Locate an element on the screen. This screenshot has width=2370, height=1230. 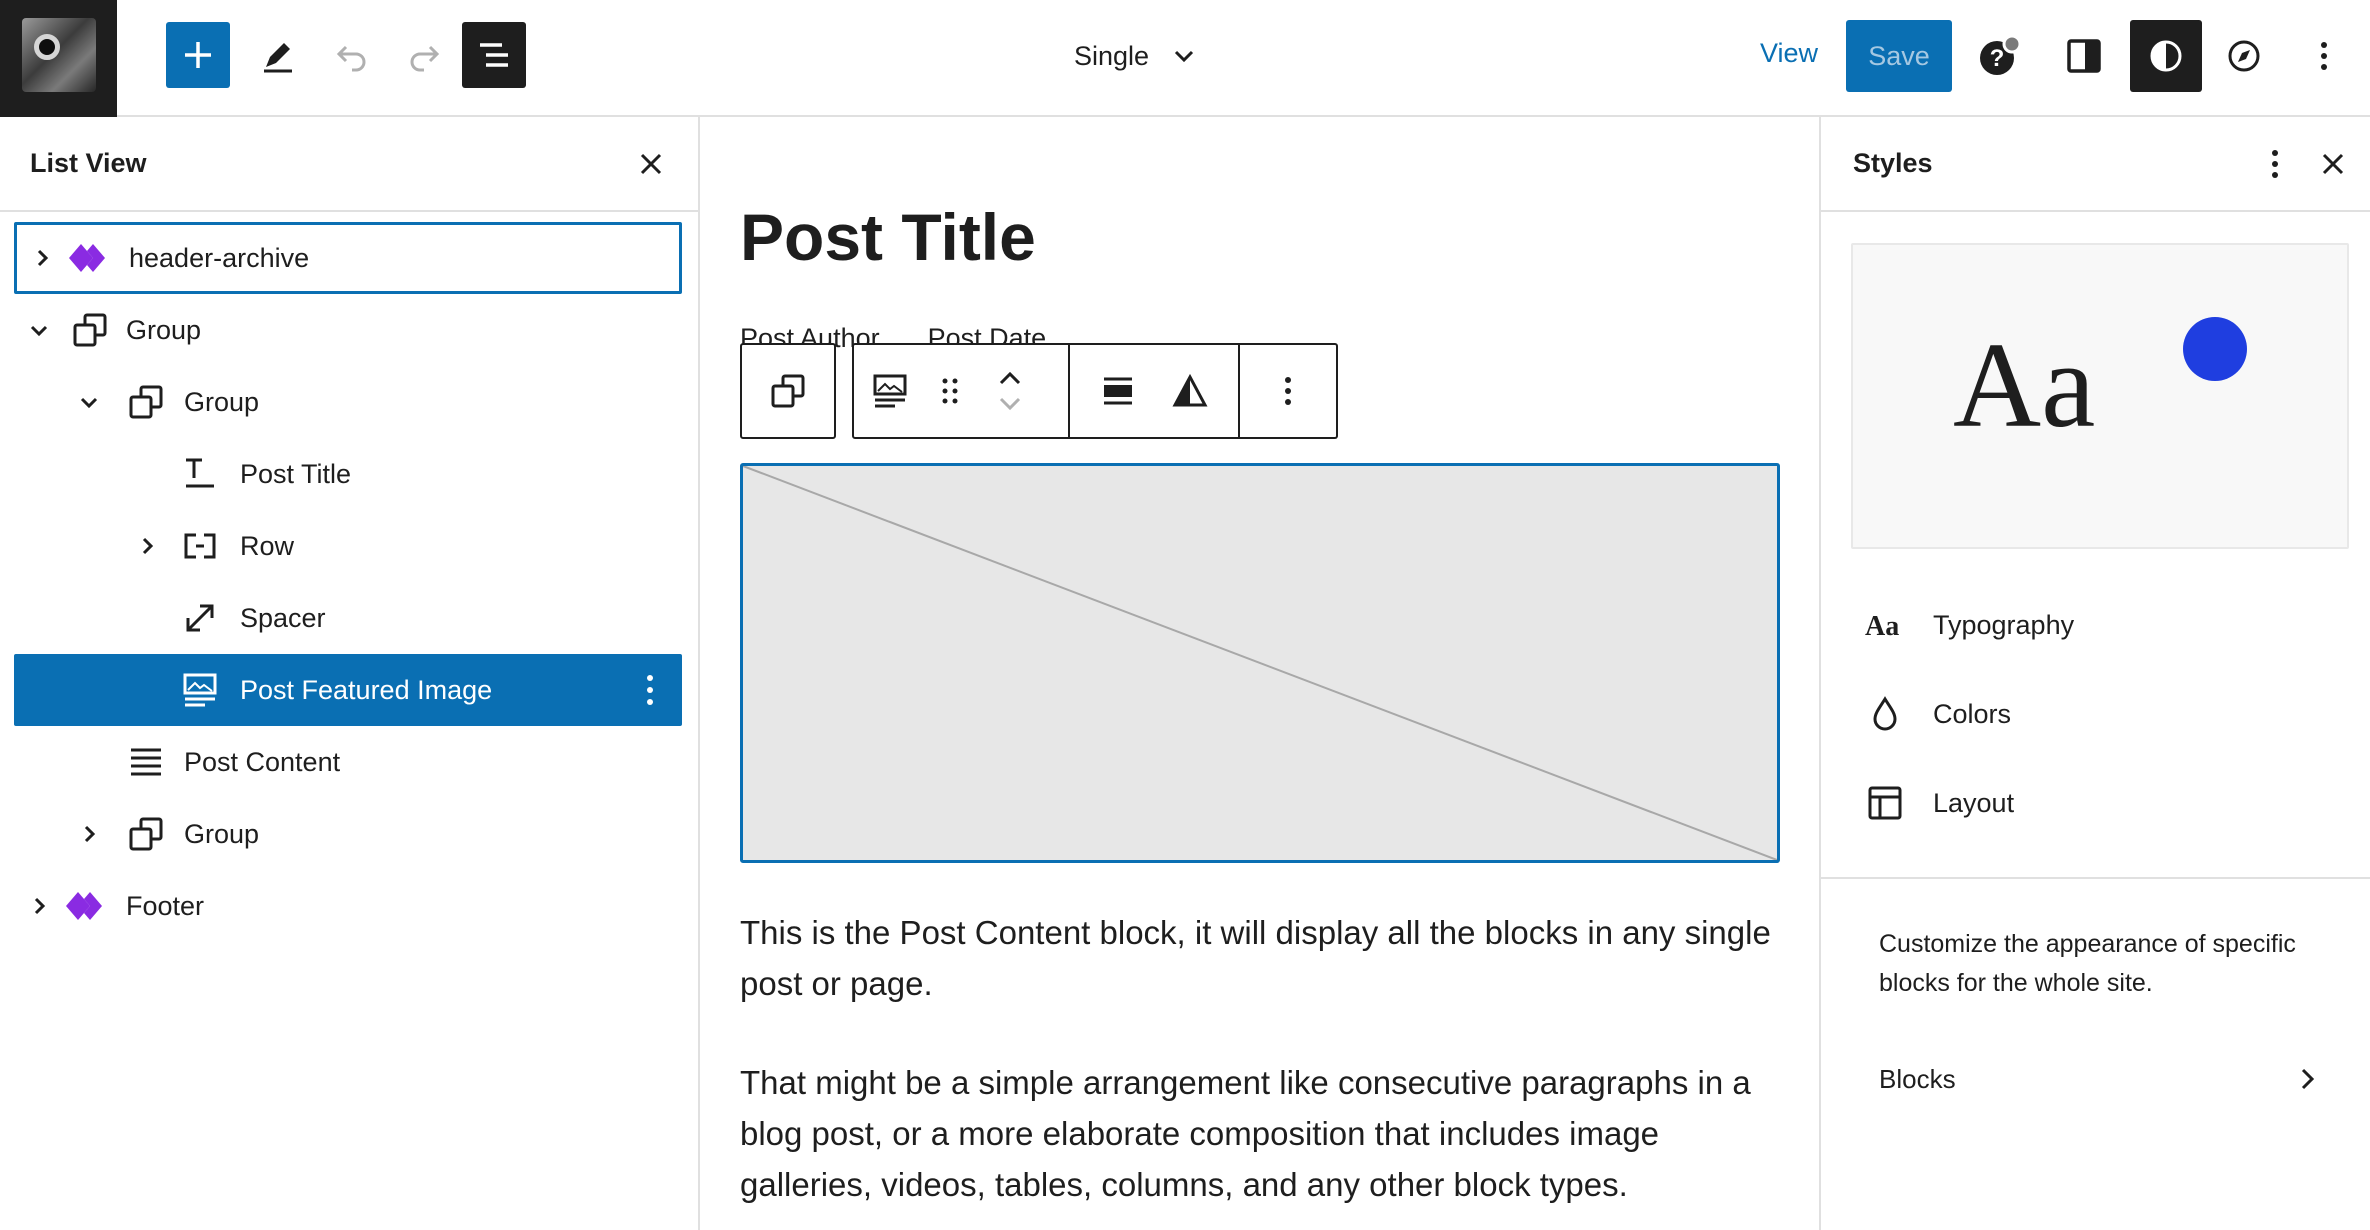
select-parent-button is located at coordinates (788, 391).